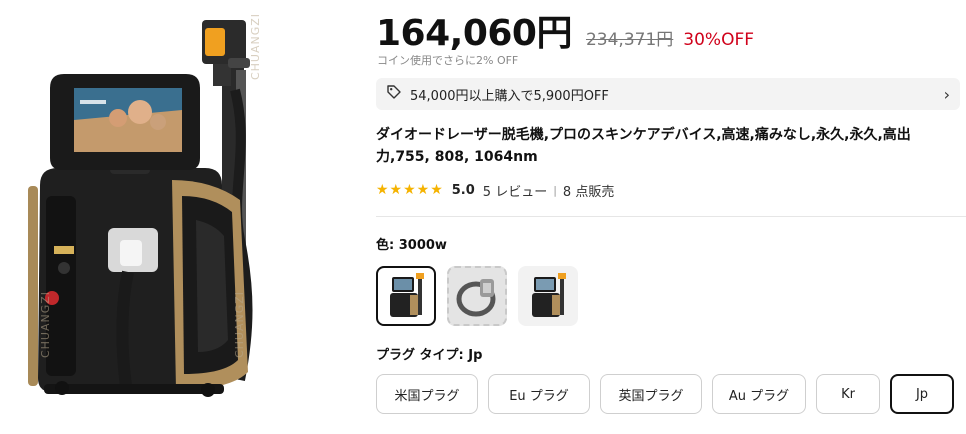 The width and height of the screenshot is (966, 434). Describe the element at coordinates (515, 190) in the screenshot. I see `review-count-link: 5 レビュー` at that location.